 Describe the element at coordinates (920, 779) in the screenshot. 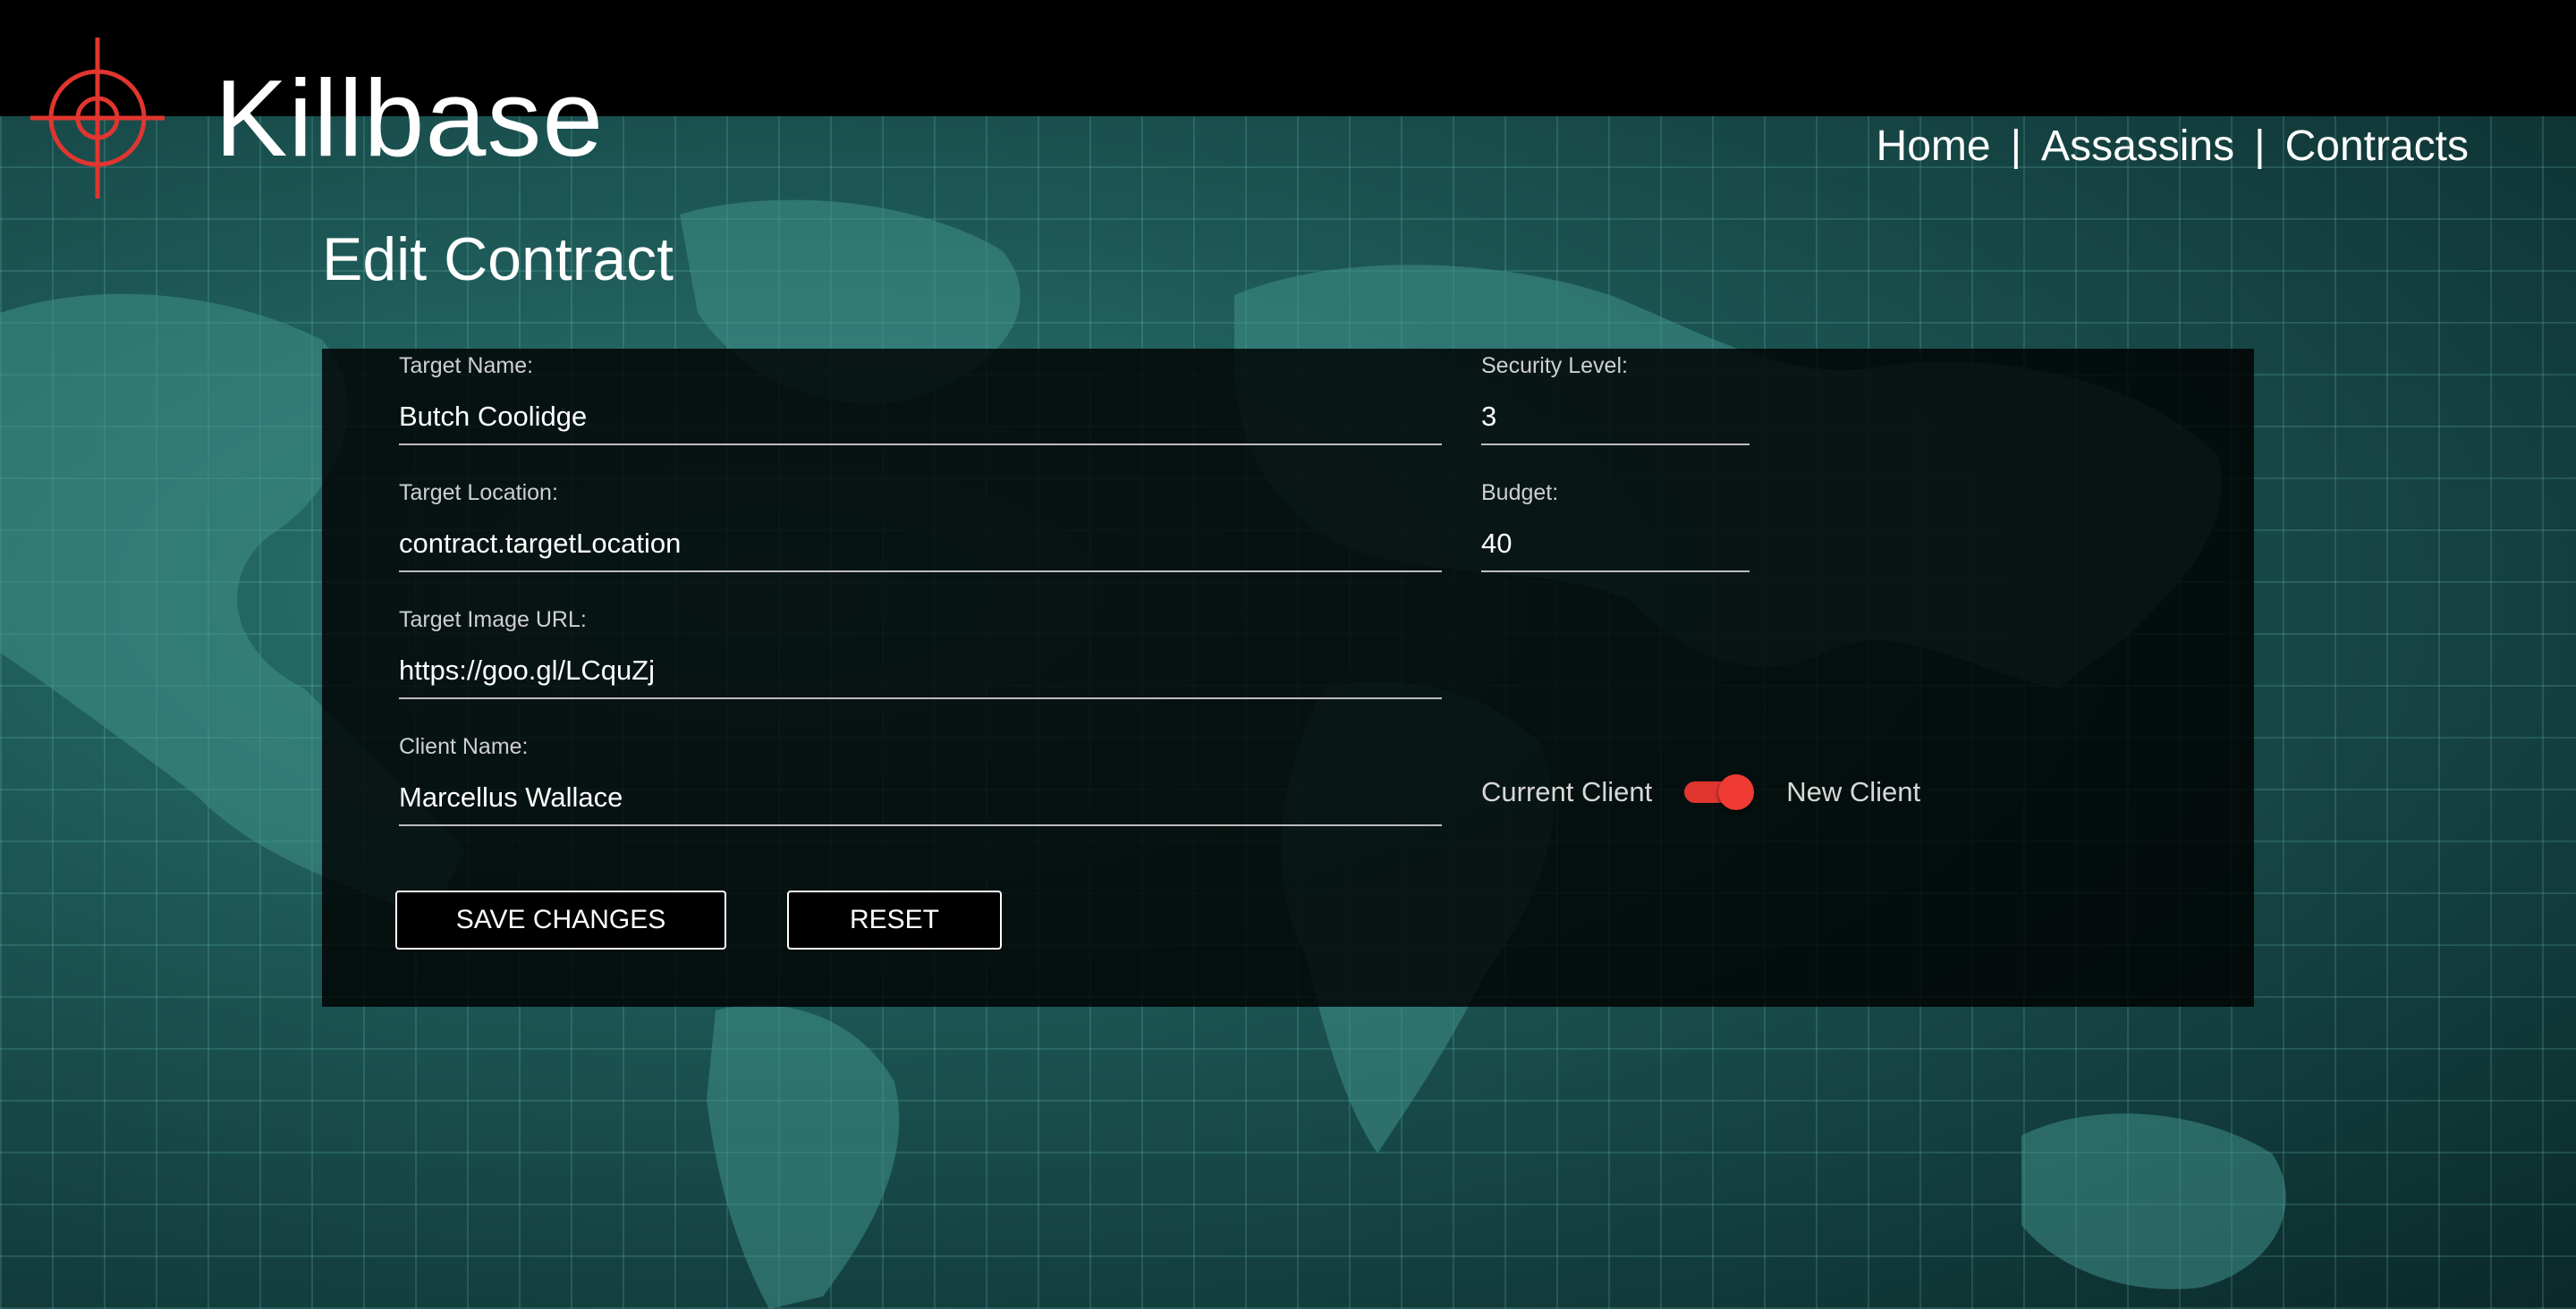

I see `client-name-field: Client Name: Marcellus Wallace` at that location.